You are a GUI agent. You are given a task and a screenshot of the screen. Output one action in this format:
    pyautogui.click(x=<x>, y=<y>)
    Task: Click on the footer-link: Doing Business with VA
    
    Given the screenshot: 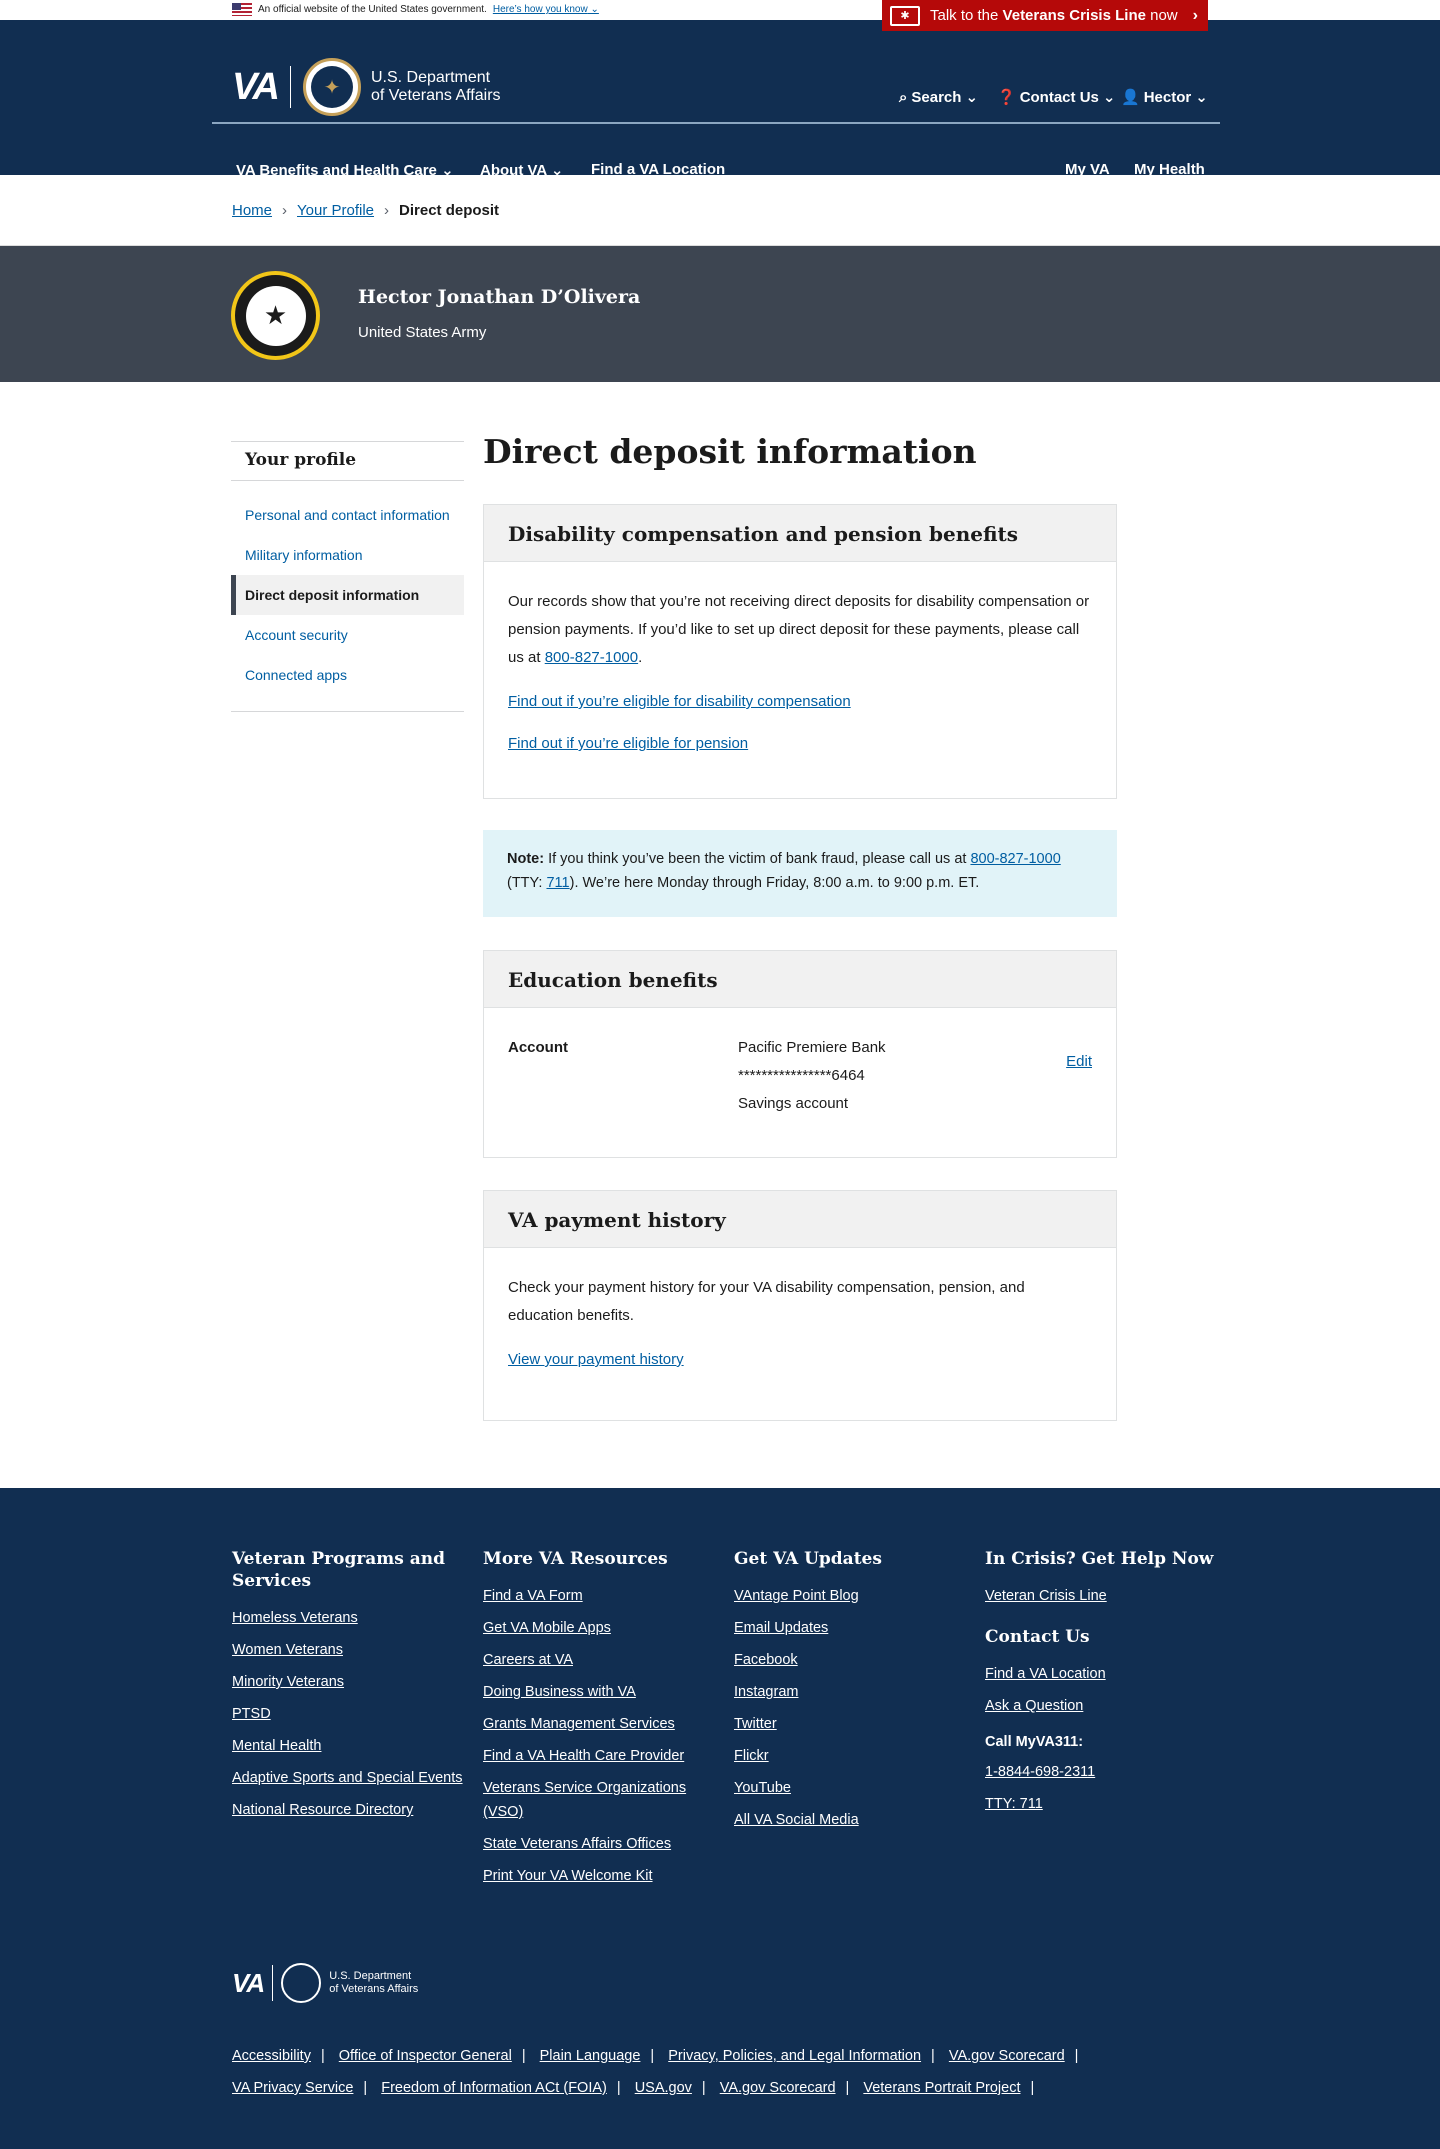 What is the action you would take?
    pyautogui.click(x=559, y=1692)
    